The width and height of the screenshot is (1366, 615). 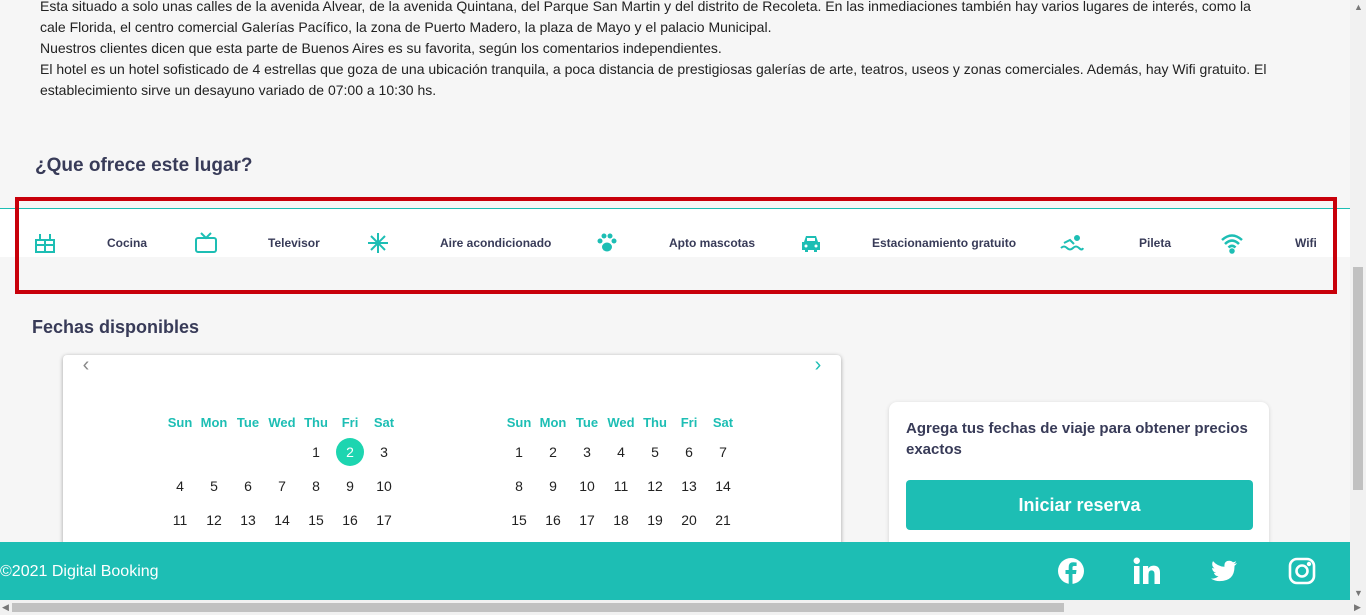 I want to click on linkedin-icon, so click(x=1147, y=571).